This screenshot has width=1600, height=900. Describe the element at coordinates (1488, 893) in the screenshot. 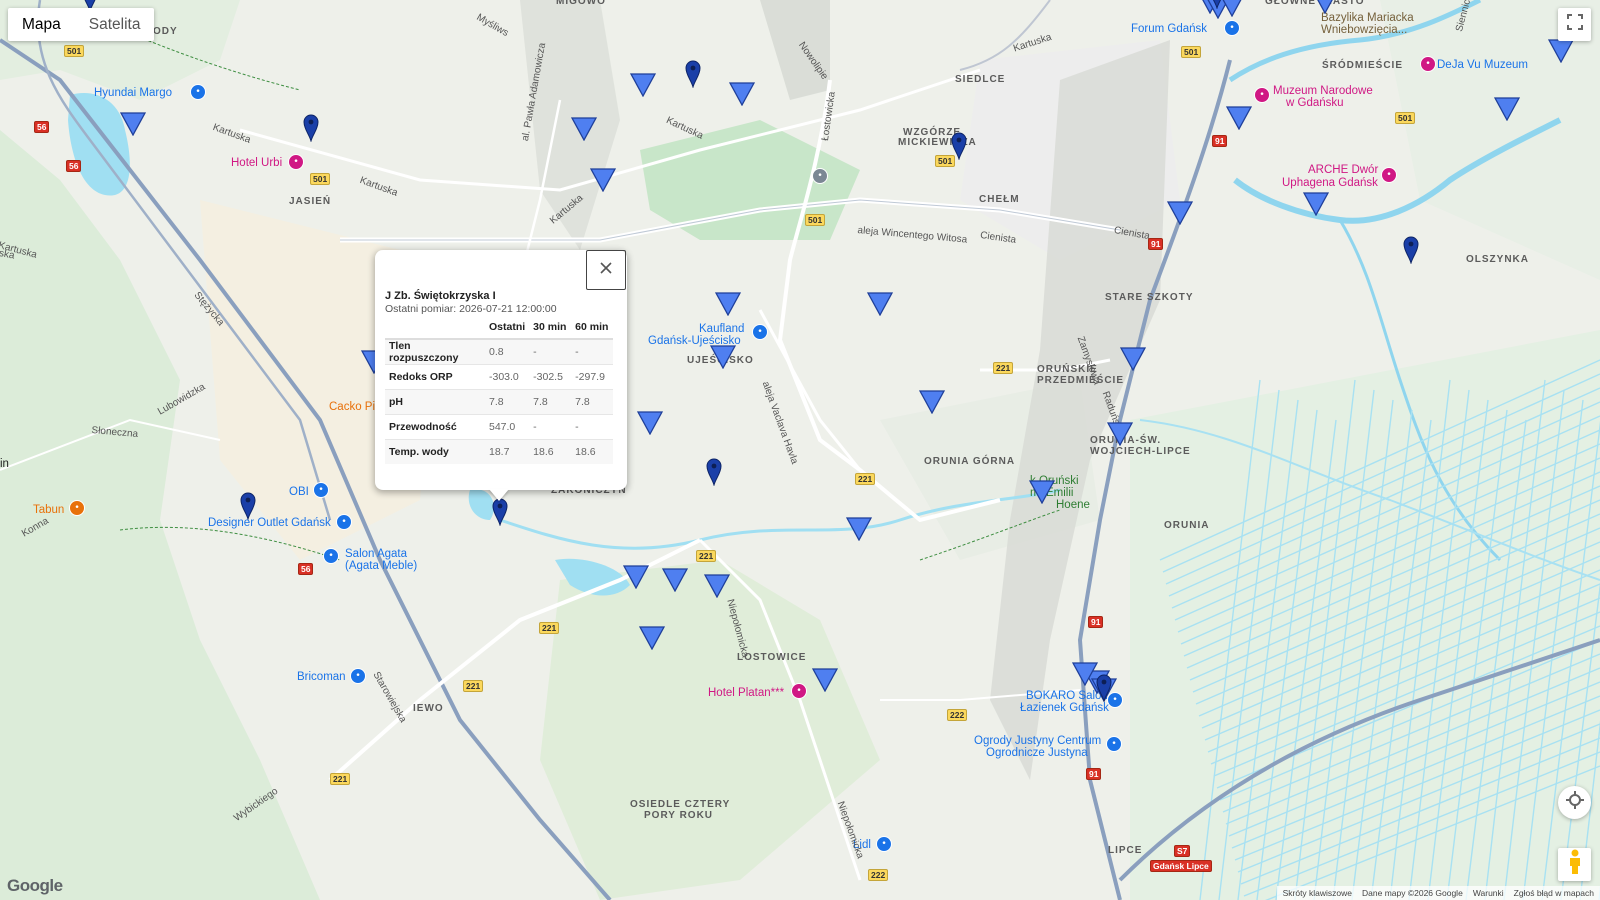

I see `terms-link: Warunki` at that location.